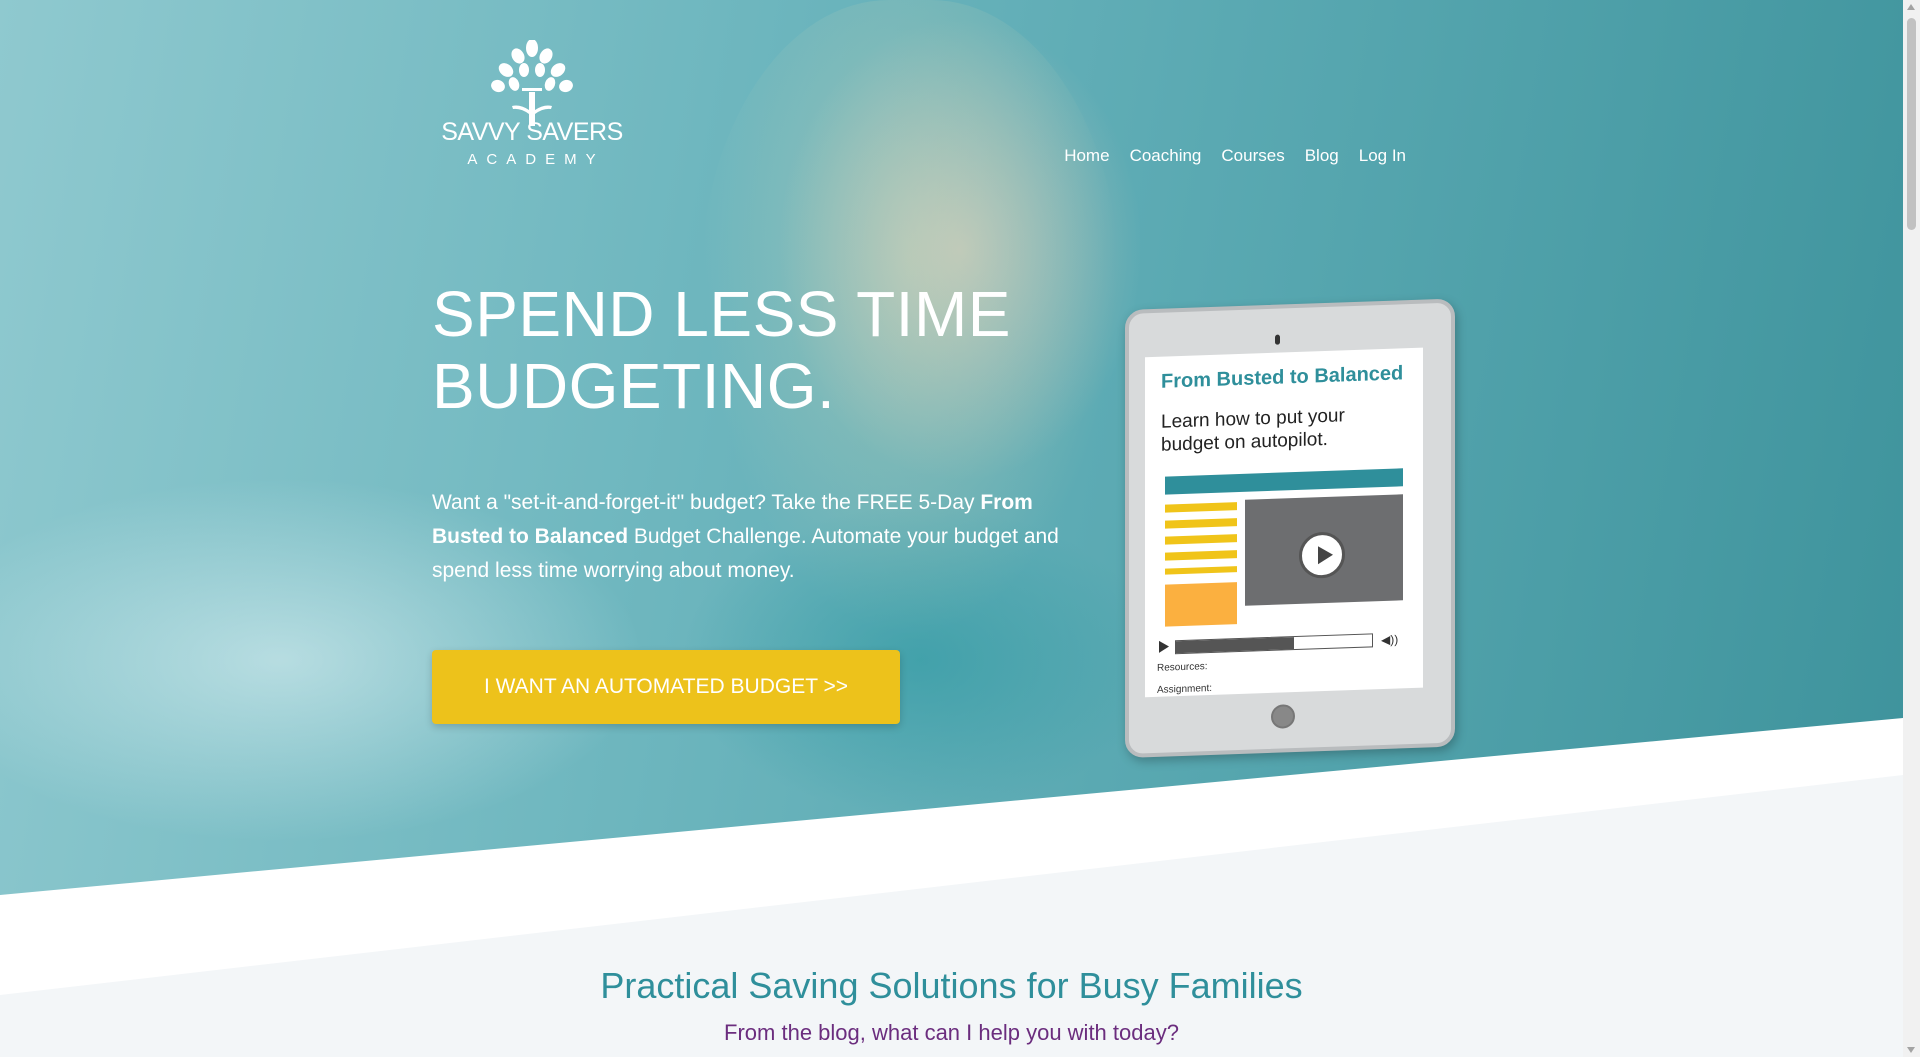 The width and height of the screenshot is (1920, 1057). I want to click on tablet-home-button, so click(1283, 716).